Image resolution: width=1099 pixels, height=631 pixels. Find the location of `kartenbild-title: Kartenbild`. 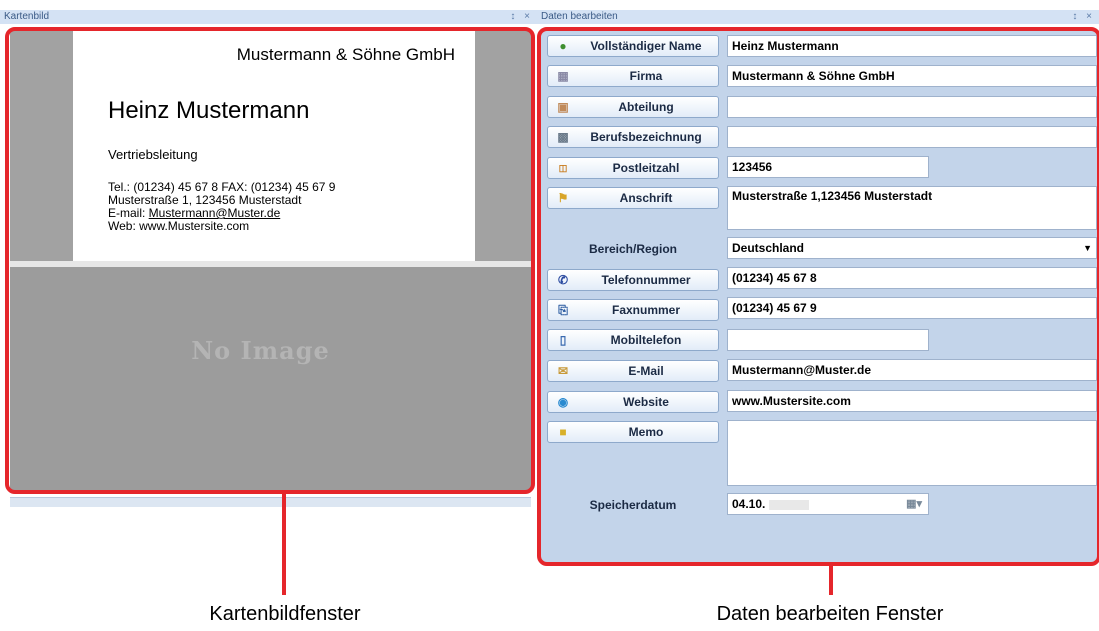

kartenbild-title: Kartenbild is located at coordinates (27, 16).